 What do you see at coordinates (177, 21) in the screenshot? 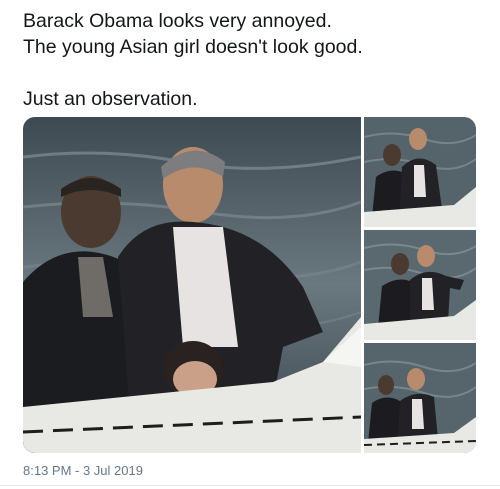
I see `tweet-line-1: Barack Obama looks very annoyed.` at bounding box center [177, 21].